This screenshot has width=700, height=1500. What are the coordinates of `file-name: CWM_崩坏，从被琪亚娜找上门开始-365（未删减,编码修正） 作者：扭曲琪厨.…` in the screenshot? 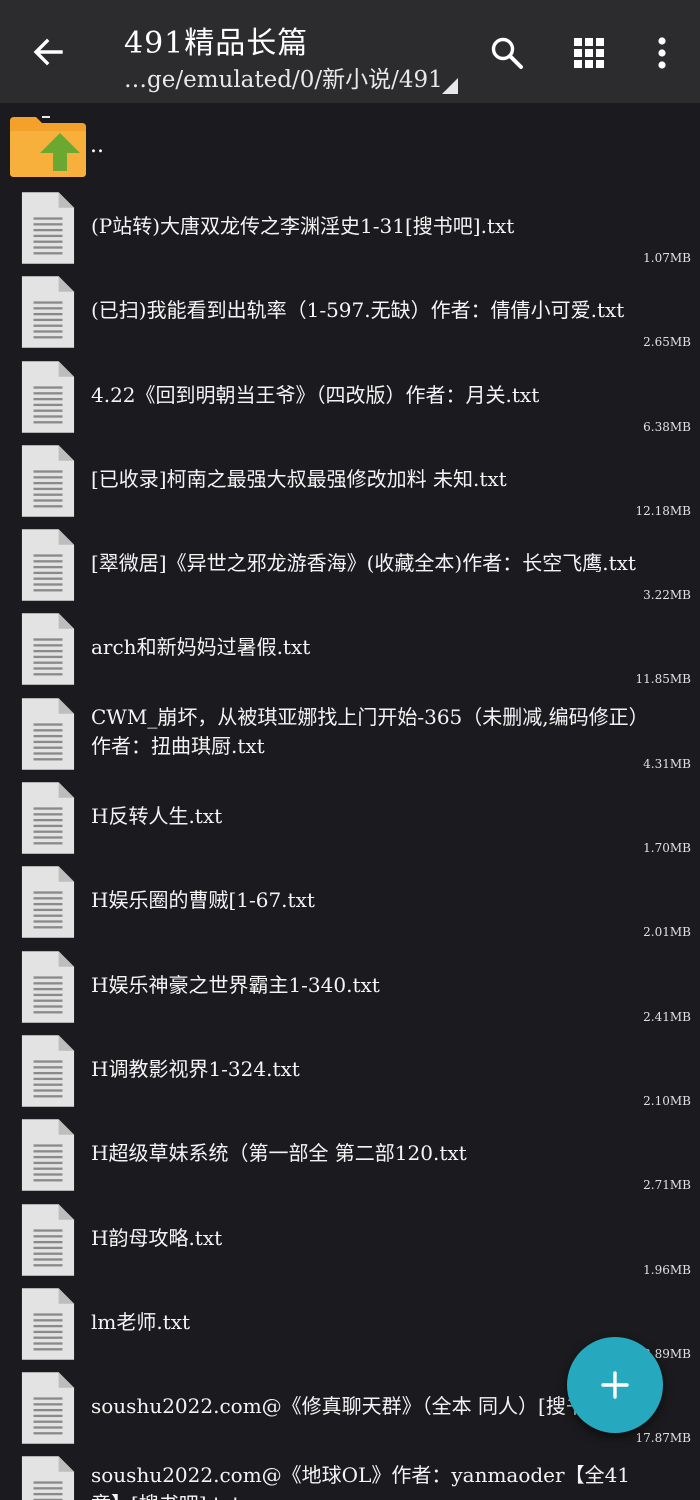 It's located at (370, 731).